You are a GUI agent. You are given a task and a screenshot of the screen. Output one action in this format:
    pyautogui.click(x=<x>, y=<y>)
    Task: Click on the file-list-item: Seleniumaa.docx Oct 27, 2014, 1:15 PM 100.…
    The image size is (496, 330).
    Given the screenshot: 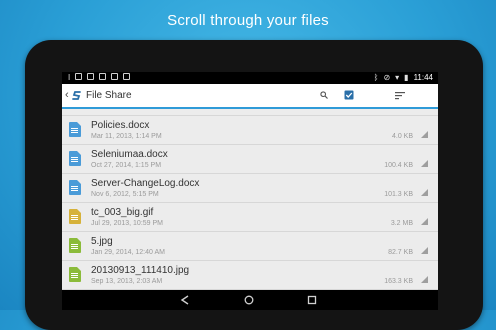 What is the action you would take?
    pyautogui.click(x=250, y=159)
    